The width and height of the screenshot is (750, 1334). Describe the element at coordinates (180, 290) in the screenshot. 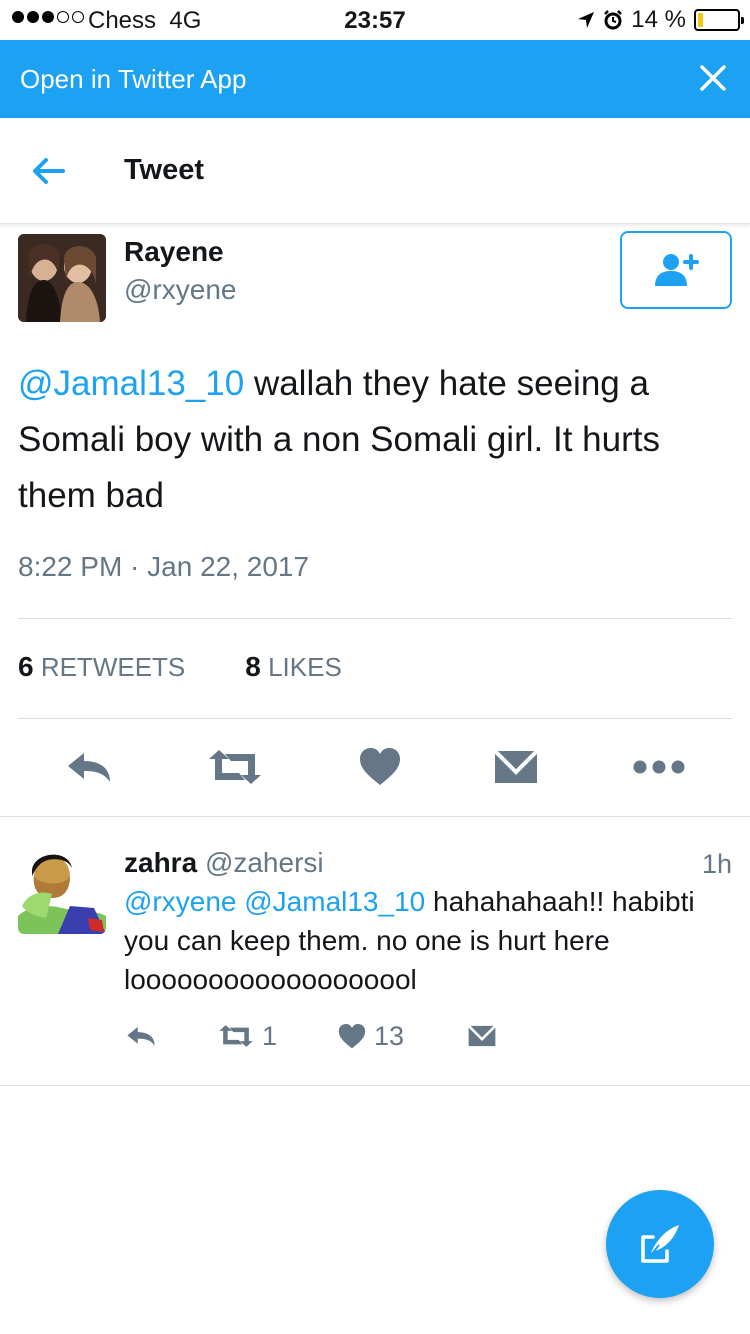

I see `author-handle: @rxyene` at that location.